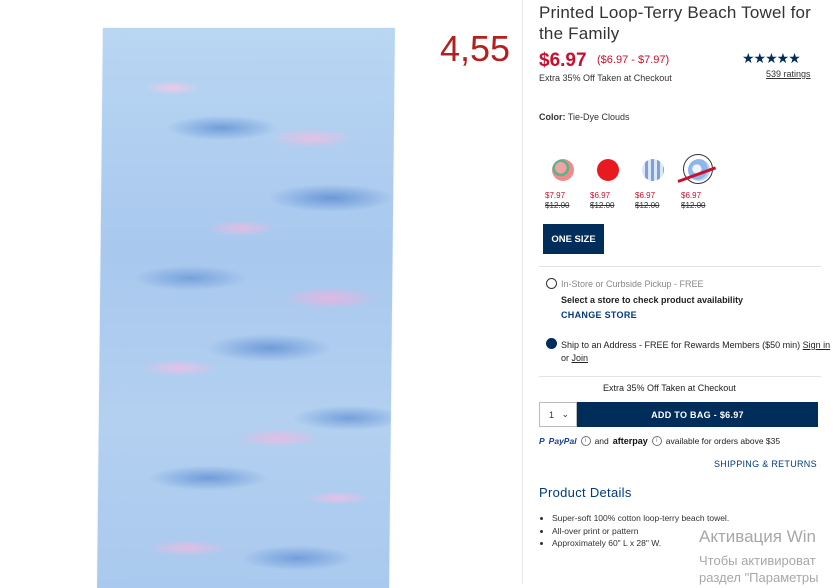 Image resolution: width=837 pixels, height=588 pixels. What do you see at coordinates (565, 414) in the screenshot?
I see `chevron-down-icon: ⌄` at bounding box center [565, 414].